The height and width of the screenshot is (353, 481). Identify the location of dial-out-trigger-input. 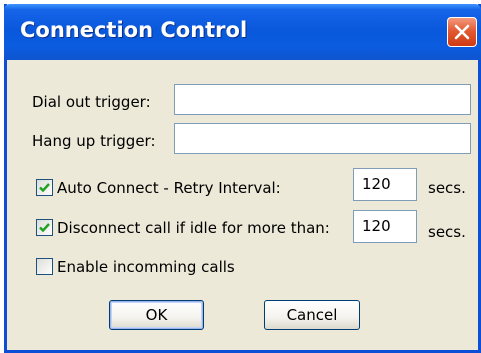
(322, 99).